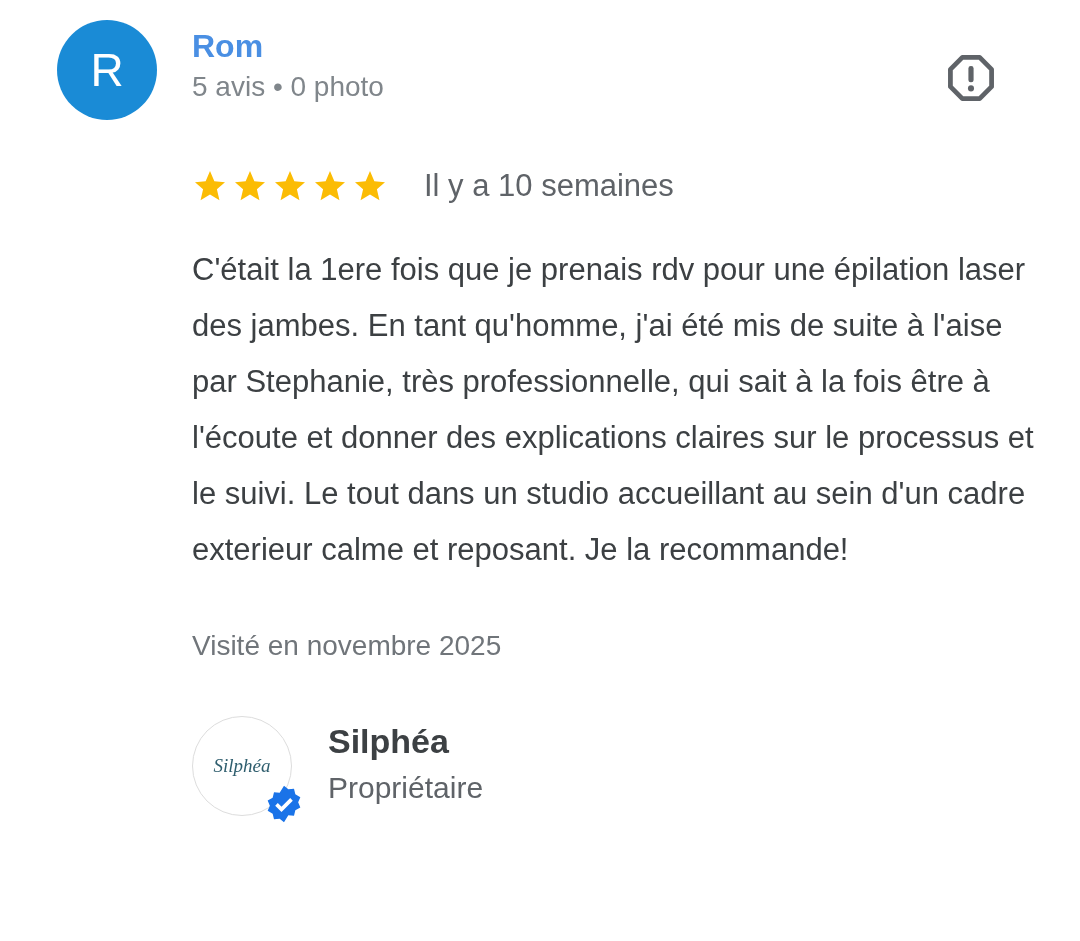  Describe the element at coordinates (347, 646) in the screenshot. I see `visit-date: Visité en novembre 2025` at that location.